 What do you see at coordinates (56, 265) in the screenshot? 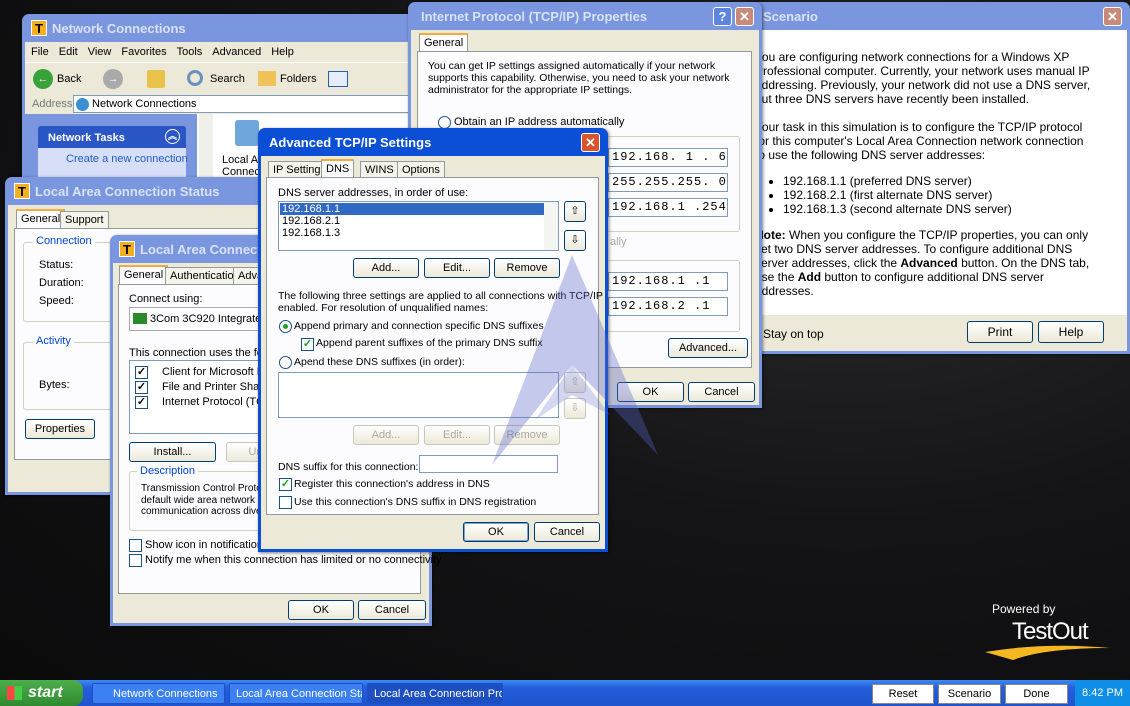
I see `status-label: Status:` at bounding box center [56, 265].